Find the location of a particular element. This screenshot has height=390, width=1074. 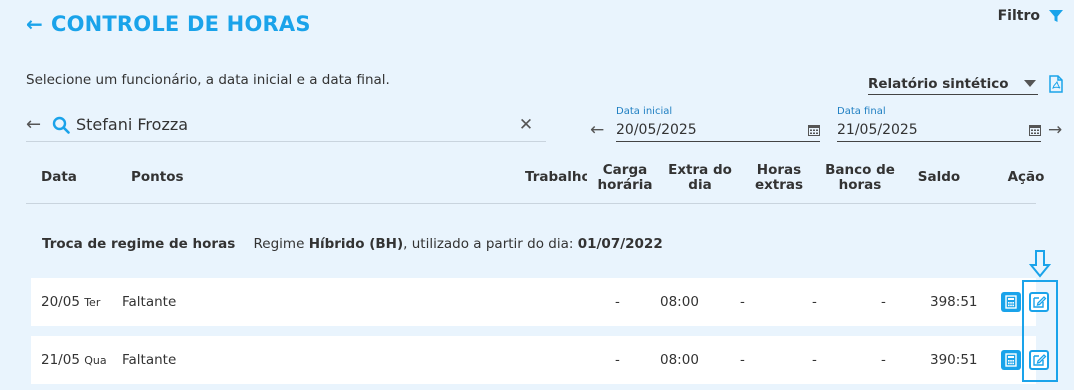

filter-label: Filtro is located at coordinates (1018, 16).